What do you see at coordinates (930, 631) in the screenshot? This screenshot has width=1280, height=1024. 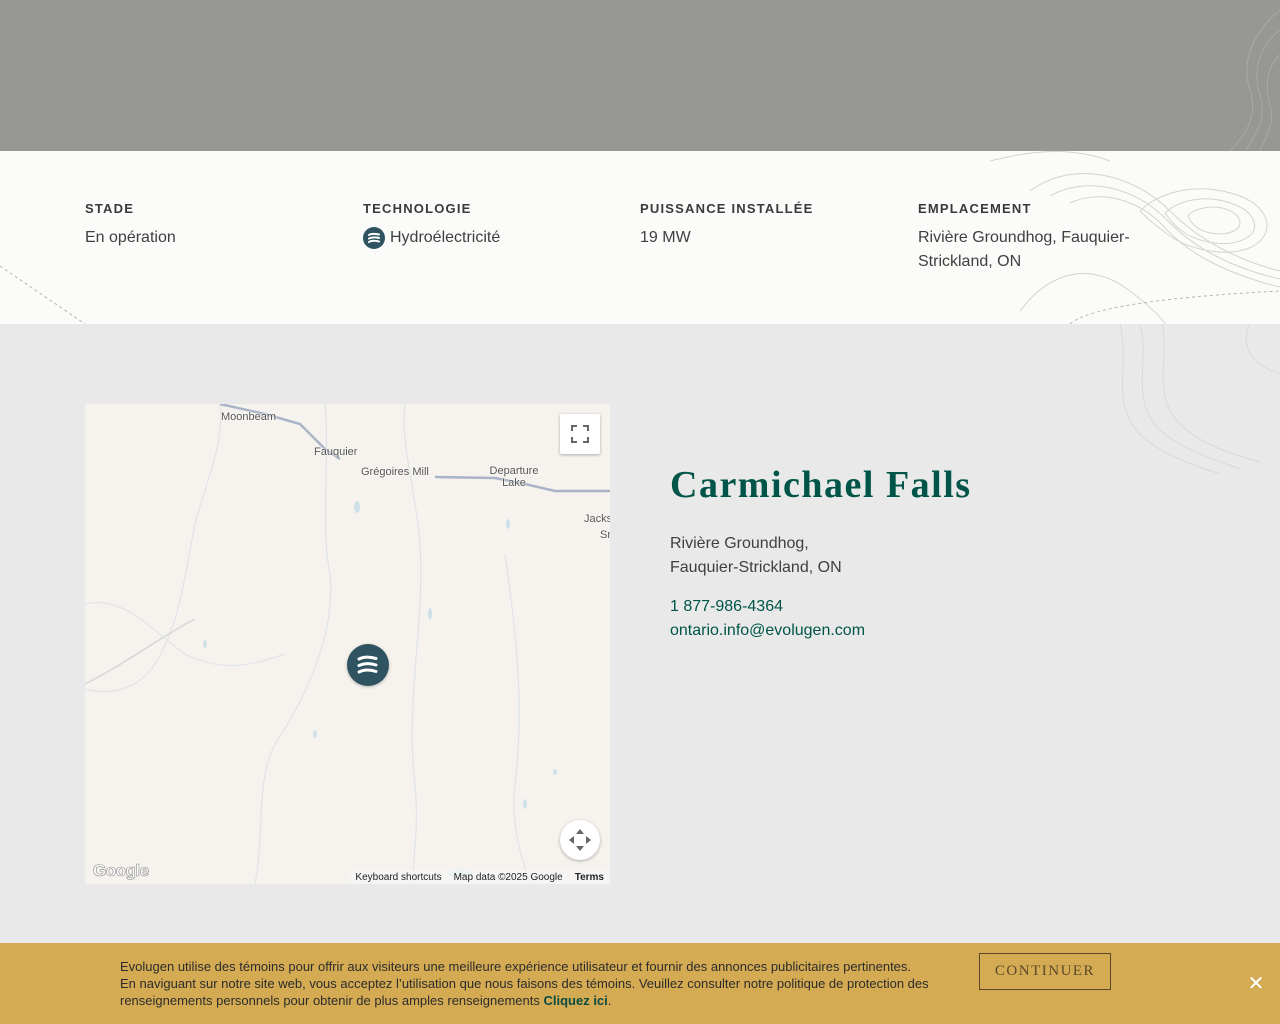 I see `email-link: ontario.info@evolugen.com` at bounding box center [930, 631].